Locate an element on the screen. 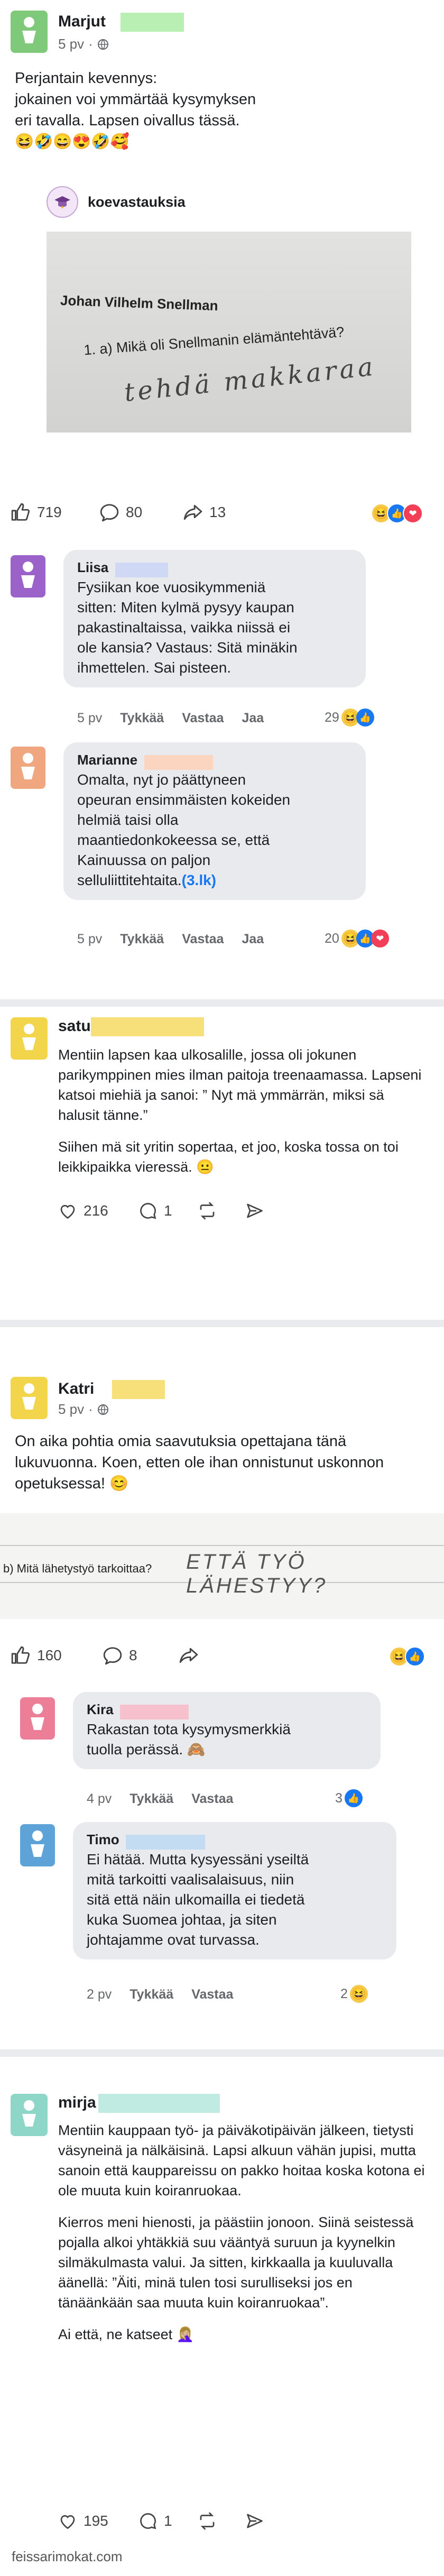  reaction-count: 29 is located at coordinates (332, 717).